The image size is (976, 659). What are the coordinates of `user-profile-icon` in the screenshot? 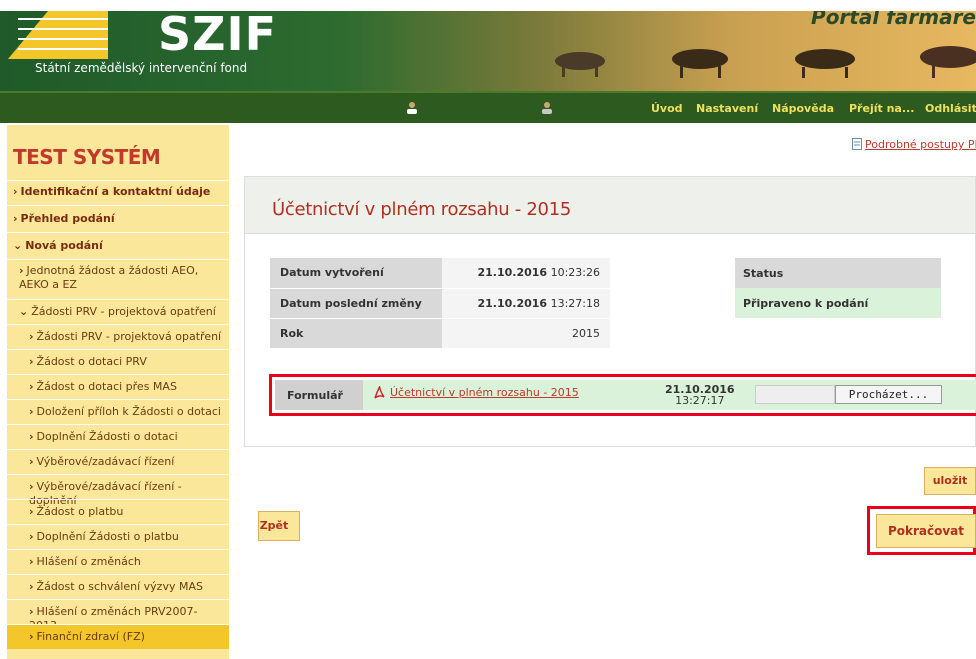 It's located at (547, 108).